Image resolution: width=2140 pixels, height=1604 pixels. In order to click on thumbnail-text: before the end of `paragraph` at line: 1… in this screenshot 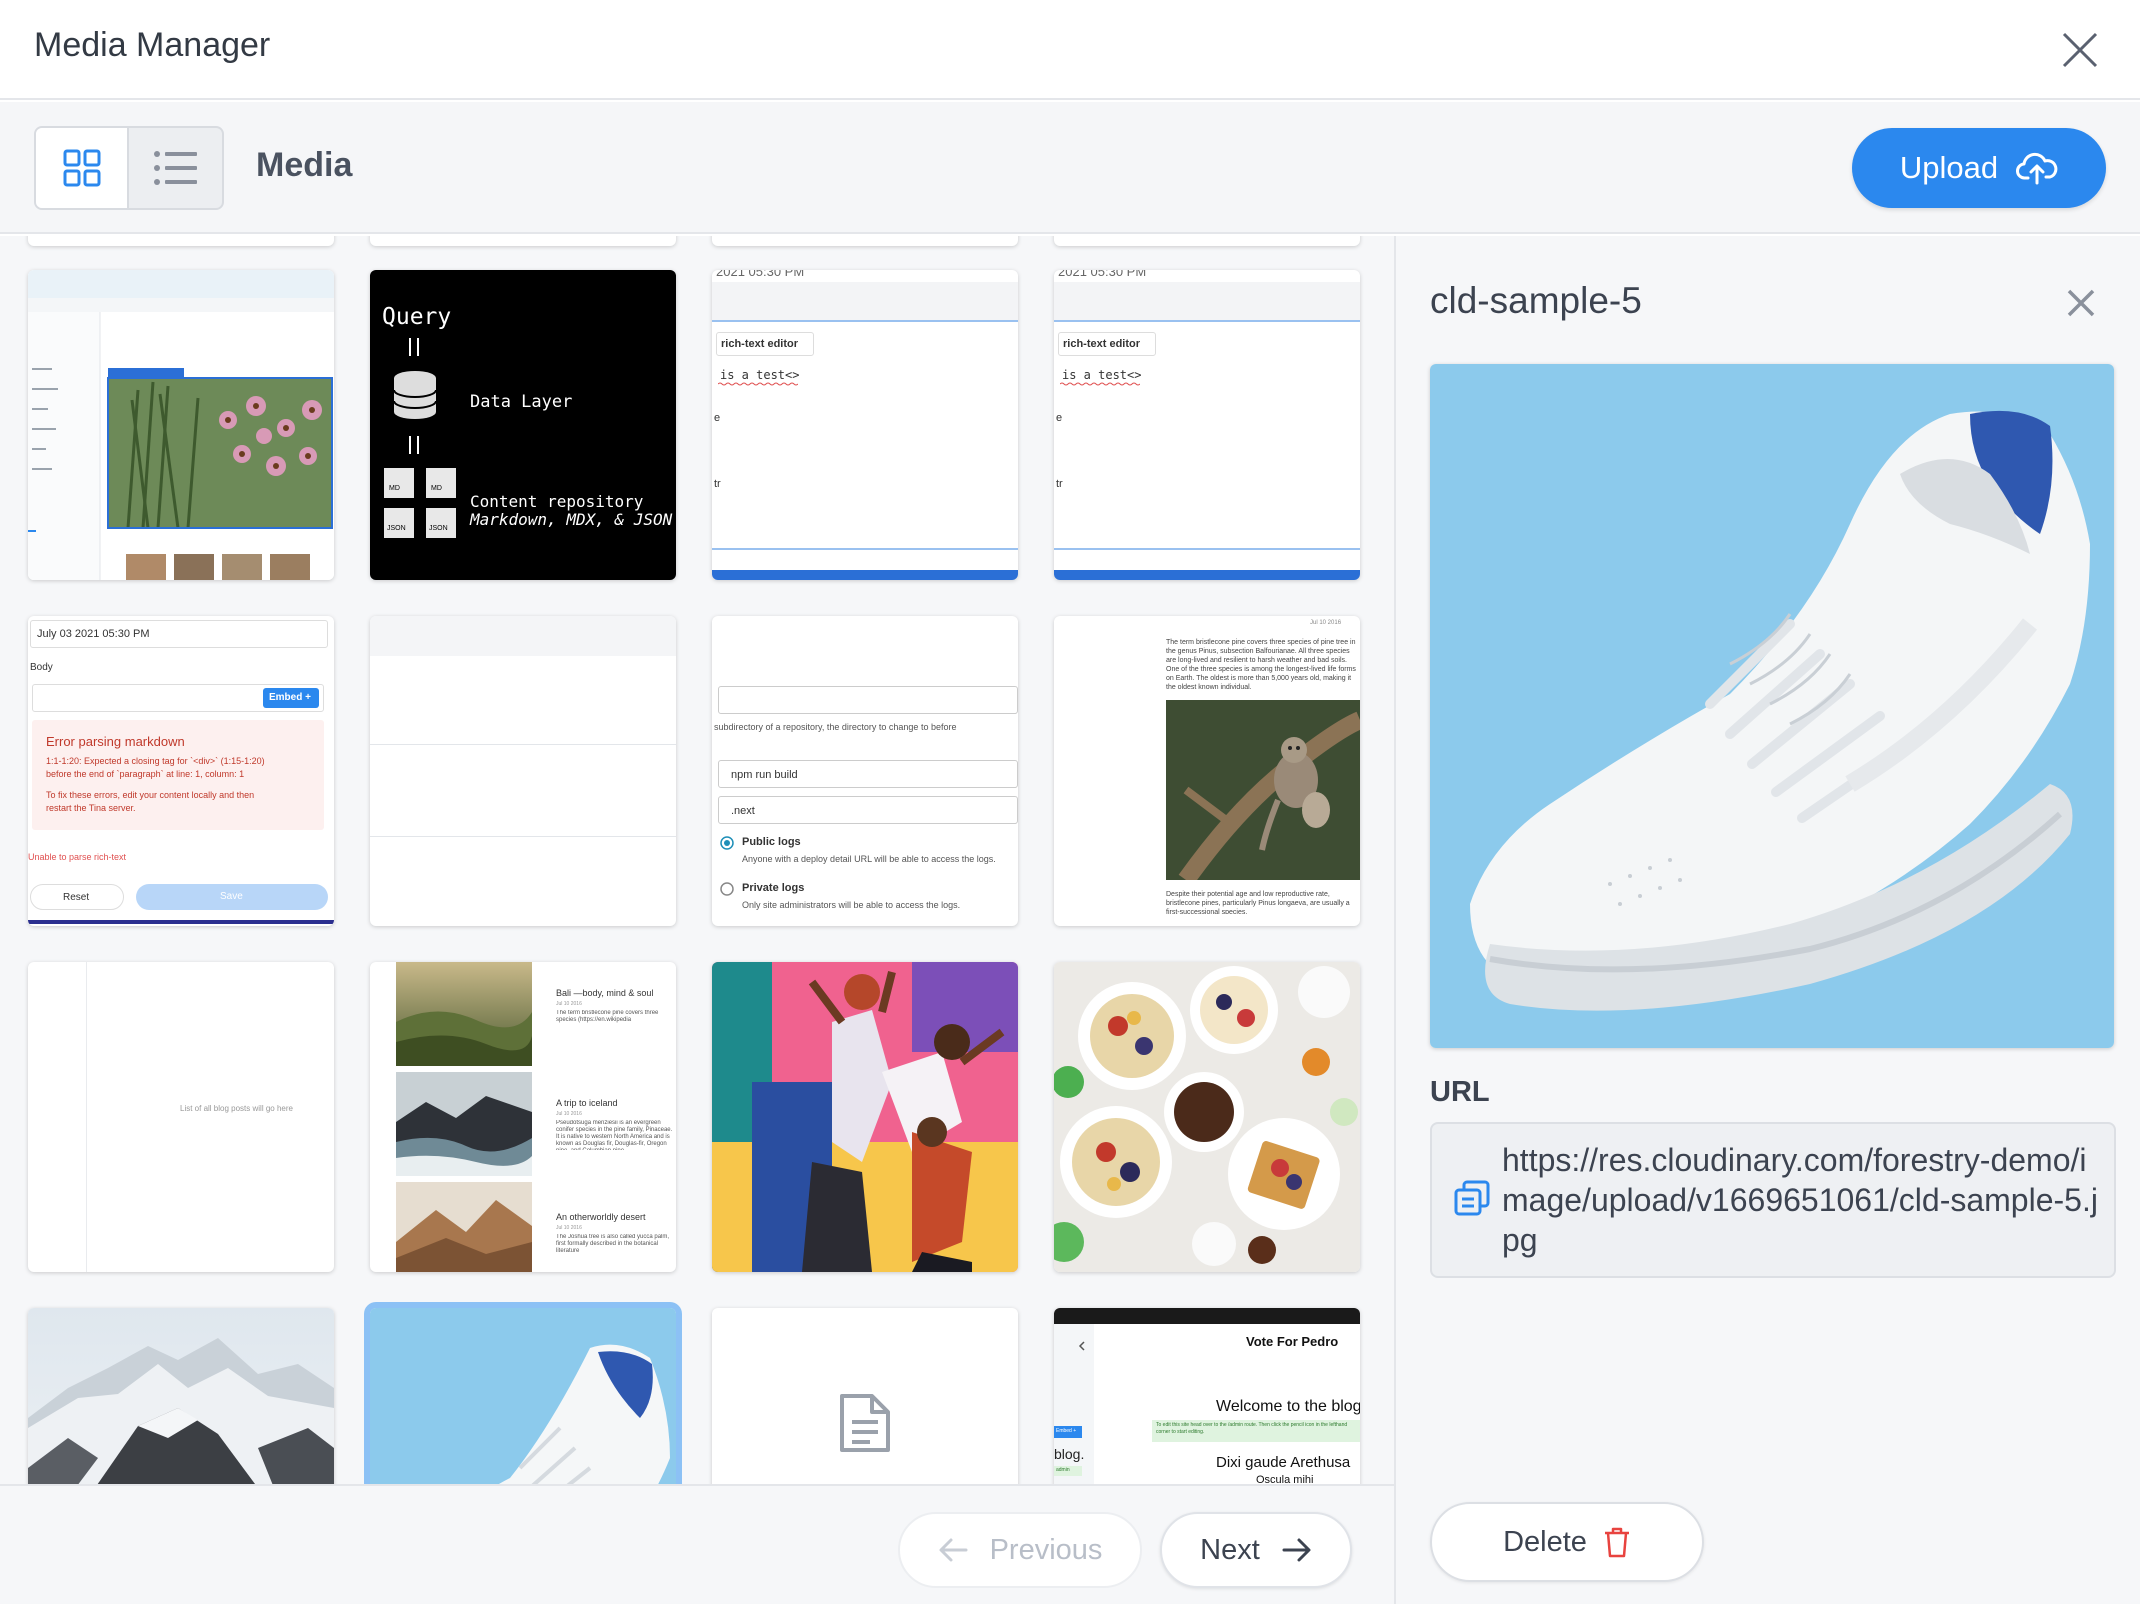, I will do `click(145, 774)`.